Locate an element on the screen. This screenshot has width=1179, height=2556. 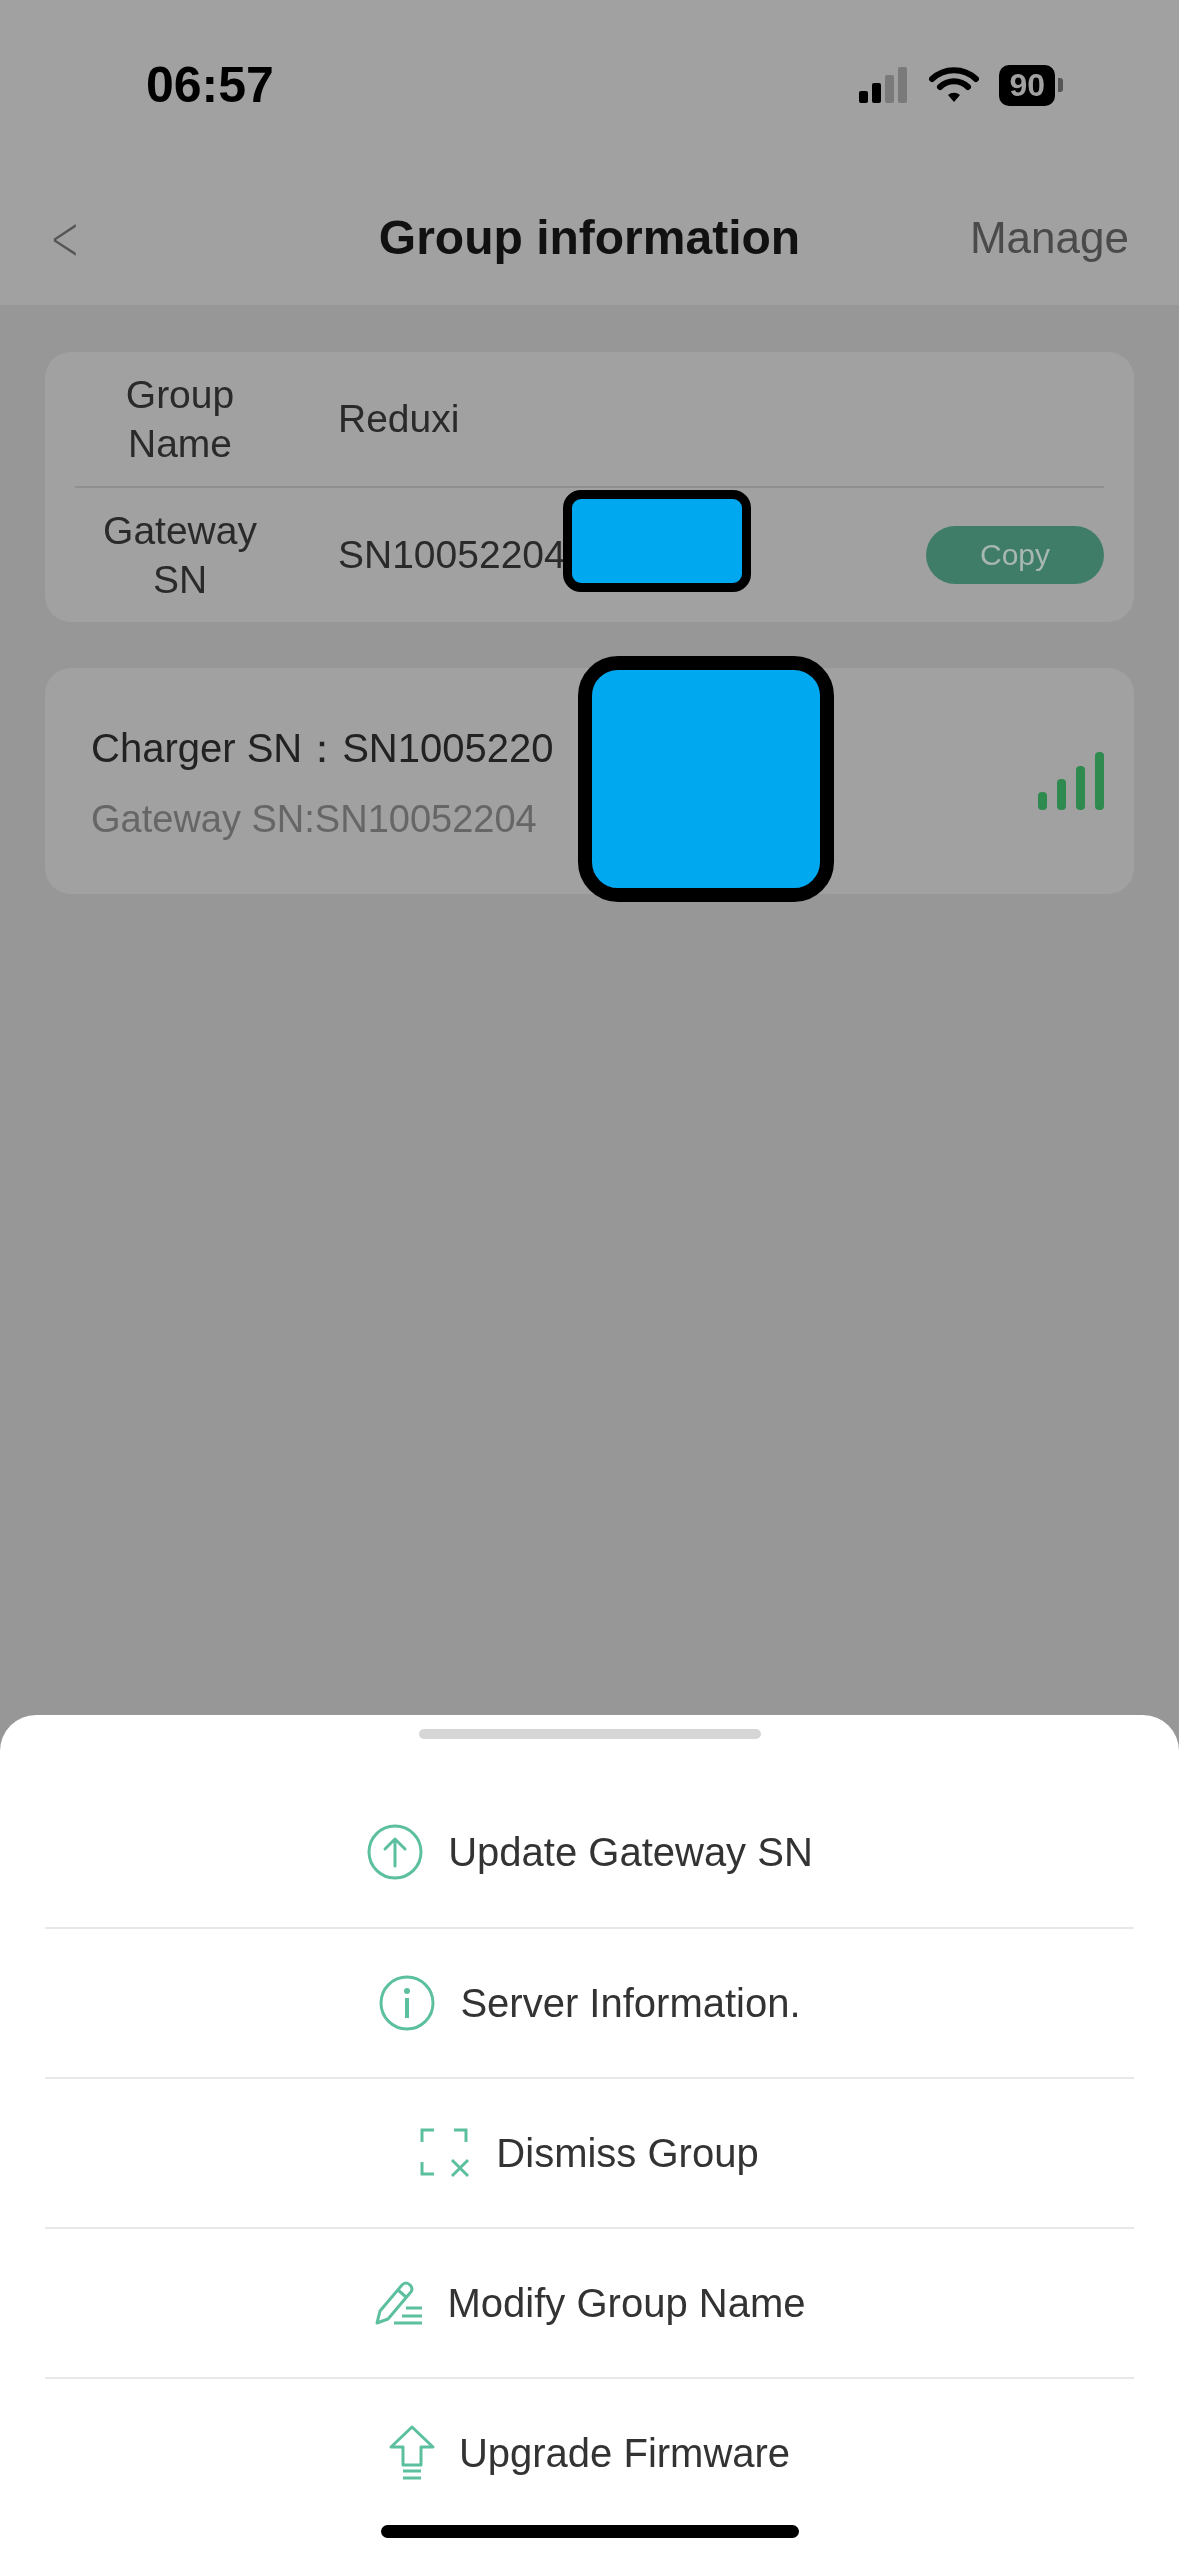
field-label: Gateway SN is located at coordinates (180, 555).